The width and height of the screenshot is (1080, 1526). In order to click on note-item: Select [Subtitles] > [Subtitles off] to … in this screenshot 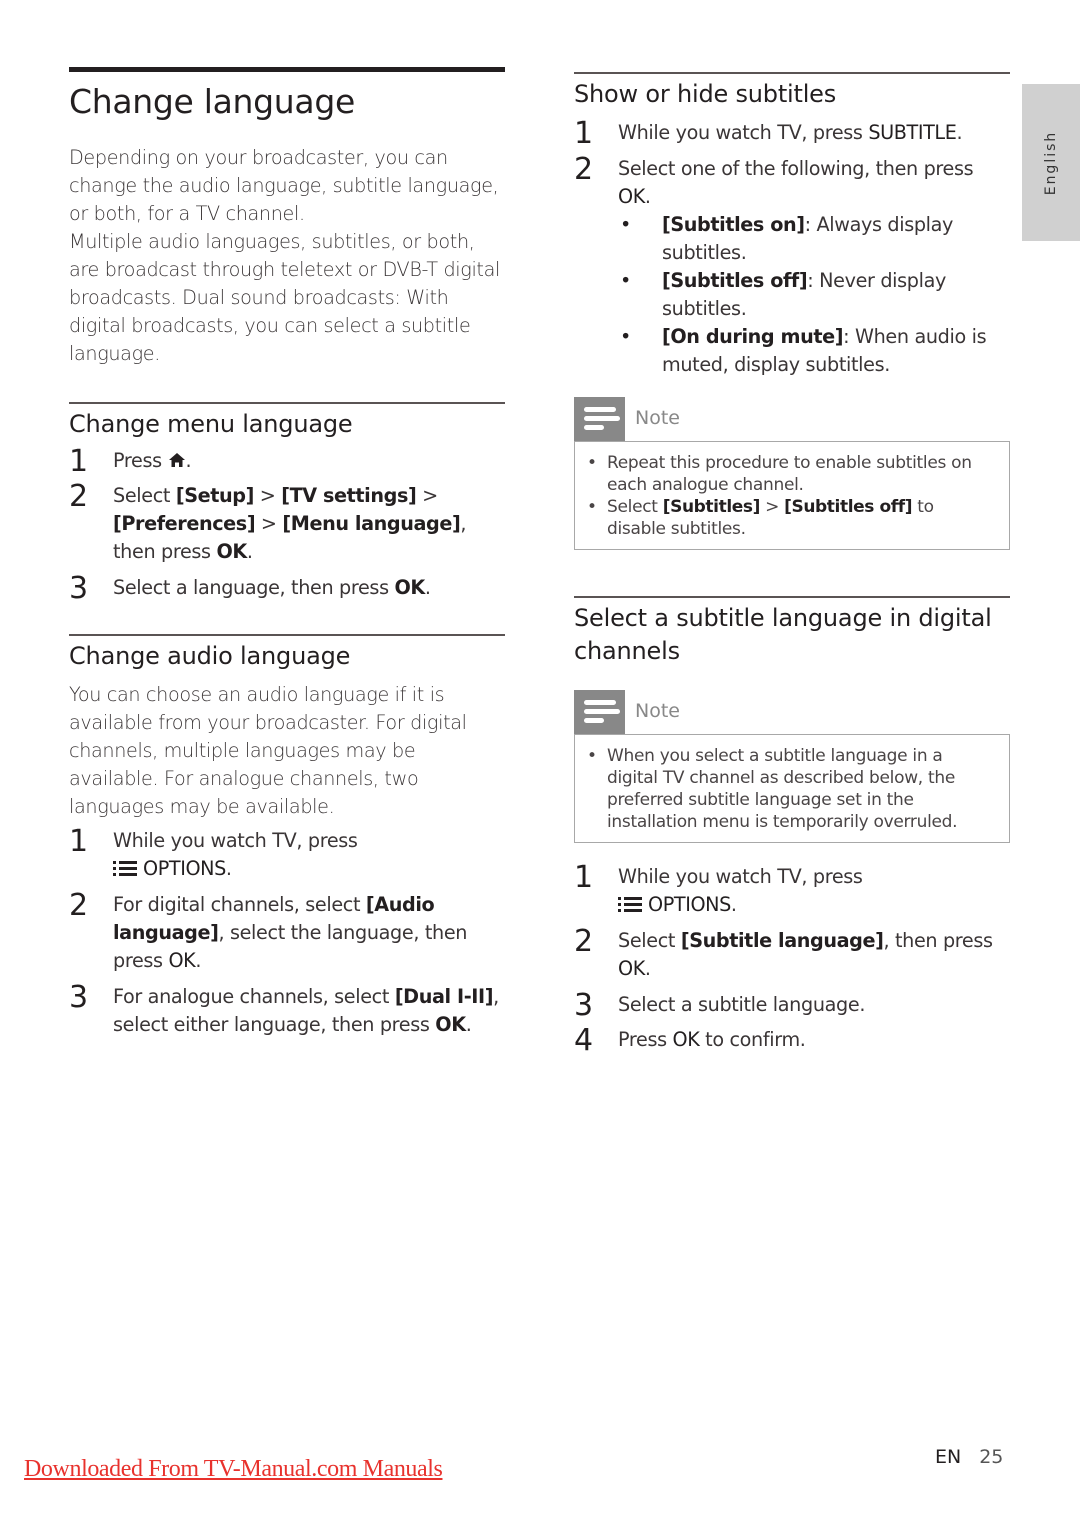, I will do `click(791, 518)`.